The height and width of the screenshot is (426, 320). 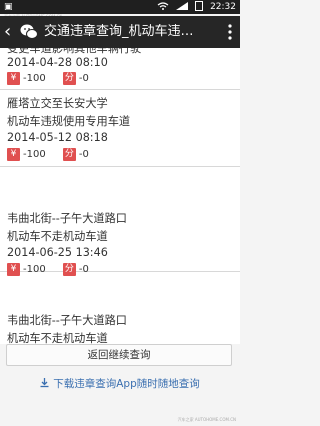 What do you see at coordinates (119, 355) in the screenshot?
I see `back-continue-button: 返回继续查询` at bounding box center [119, 355].